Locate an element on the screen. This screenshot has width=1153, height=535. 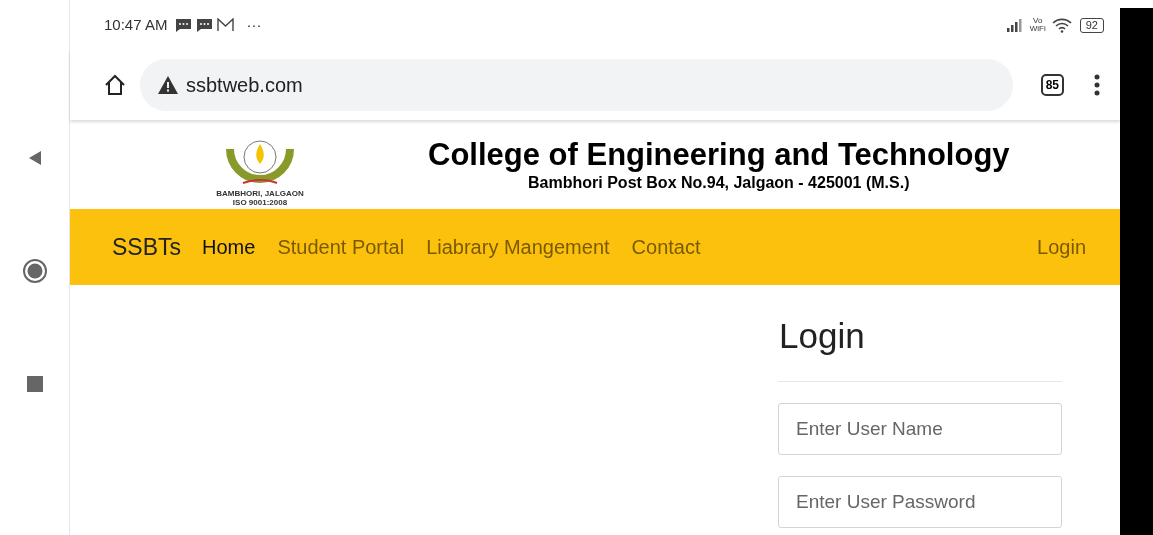
input-field: Enter User Name is located at coordinates (920, 428).